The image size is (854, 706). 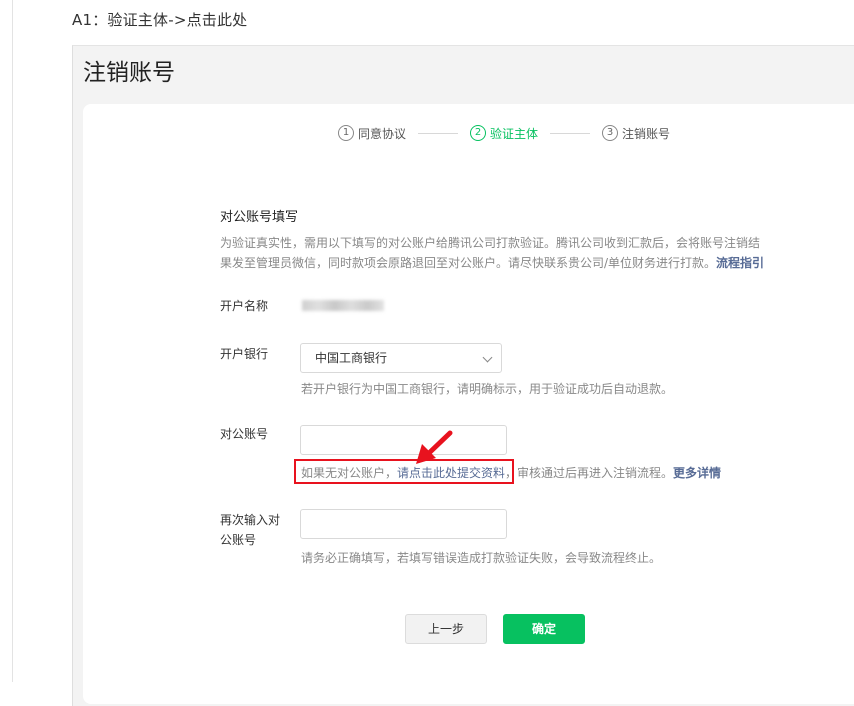 What do you see at coordinates (446, 629) in the screenshot?
I see `prev-step-button: 上一步` at bounding box center [446, 629].